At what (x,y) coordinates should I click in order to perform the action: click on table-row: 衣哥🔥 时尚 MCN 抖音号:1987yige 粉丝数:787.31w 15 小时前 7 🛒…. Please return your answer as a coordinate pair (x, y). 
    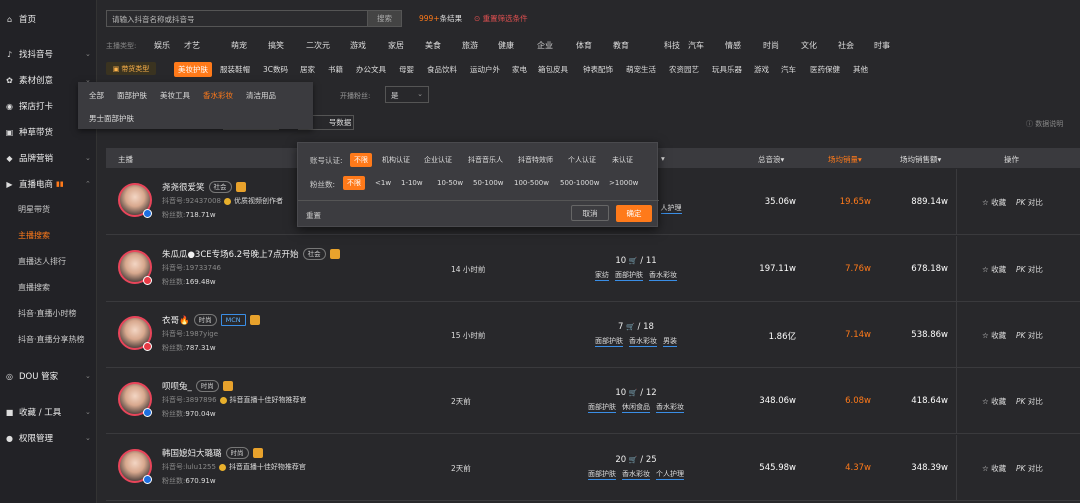
    Looking at the image, I should click on (593, 335).